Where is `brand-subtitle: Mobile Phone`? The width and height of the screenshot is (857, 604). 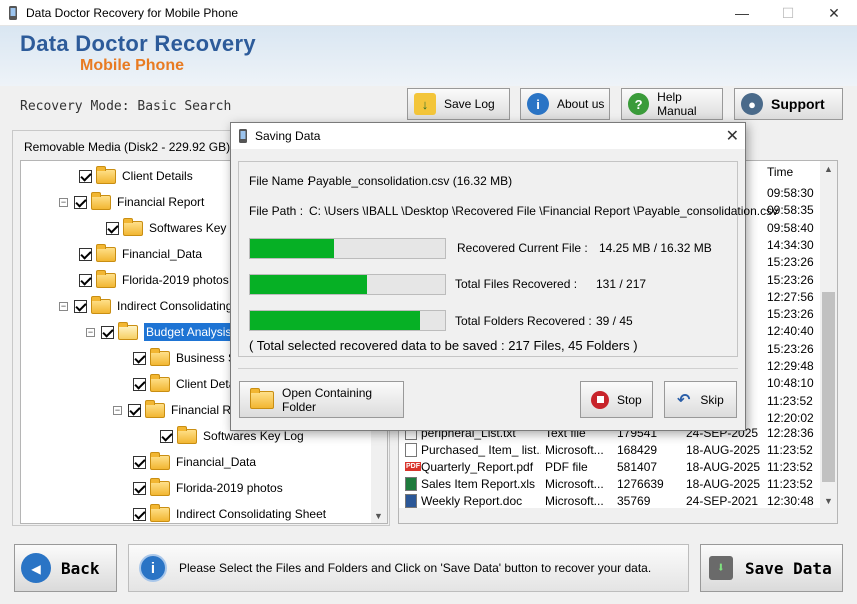 brand-subtitle: Mobile Phone is located at coordinates (132, 65).